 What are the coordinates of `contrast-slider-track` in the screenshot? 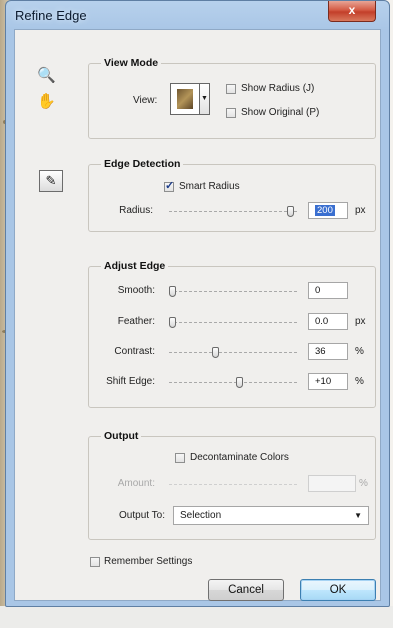 It's located at (233, 353).